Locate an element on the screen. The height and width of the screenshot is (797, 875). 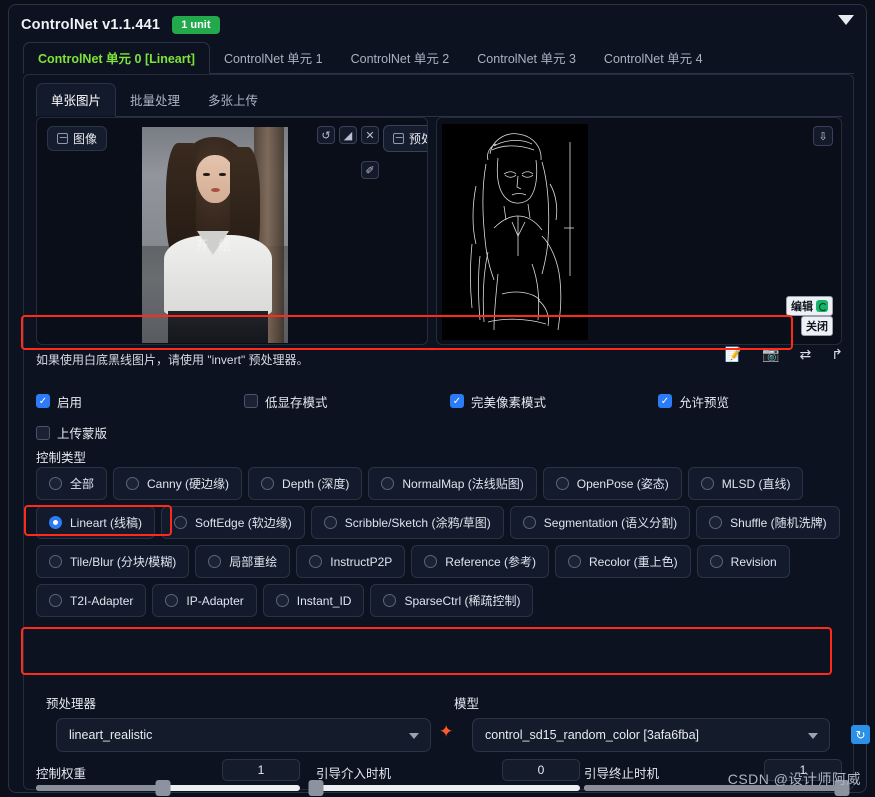
control-type-depth: Depth (深度) is located at coordinates (305, 483).